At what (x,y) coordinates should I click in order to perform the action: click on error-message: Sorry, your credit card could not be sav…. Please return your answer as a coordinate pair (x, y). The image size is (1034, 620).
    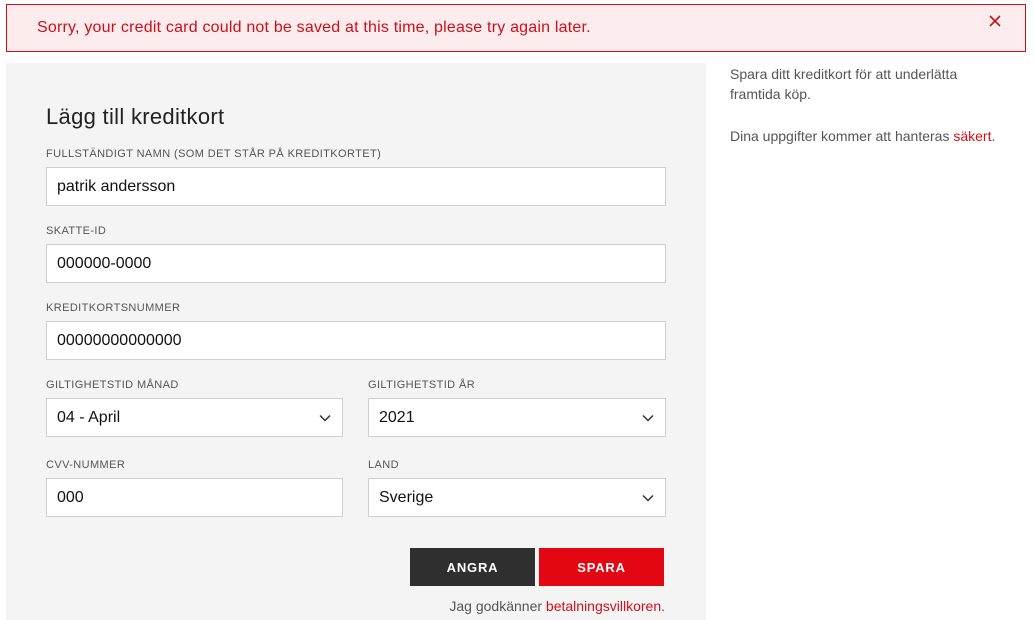
    Looking at the image, I should click on (314, 27).